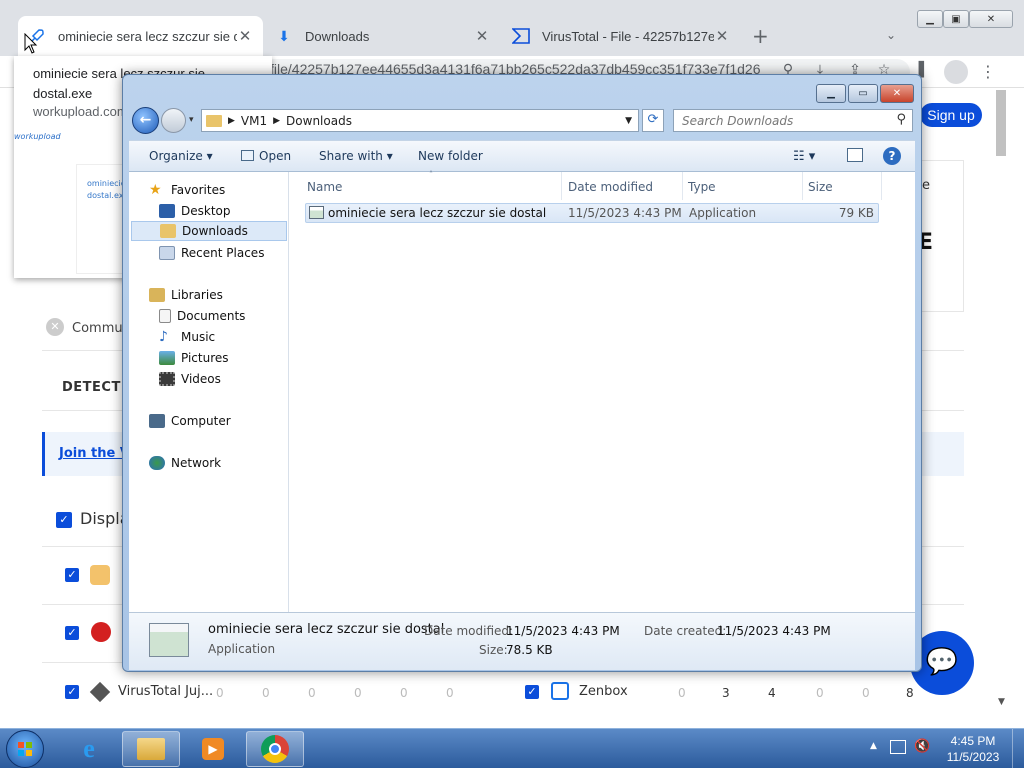 This screenshot has width=1024, height=768. What do you see at coordinates (25, 749) in the screenshot?
I see `start-button` at bounding box center [25, 749].